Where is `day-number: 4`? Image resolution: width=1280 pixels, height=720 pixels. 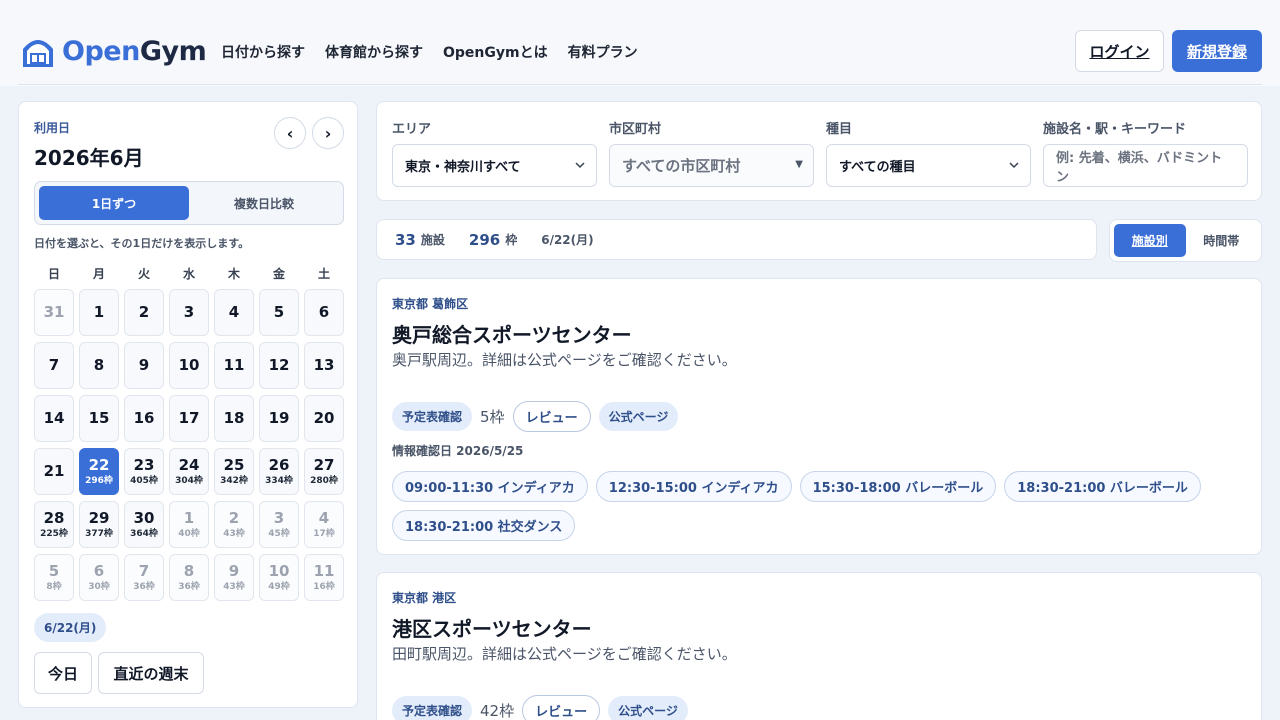
day-number: 4 is located at coordinates (234, 312).